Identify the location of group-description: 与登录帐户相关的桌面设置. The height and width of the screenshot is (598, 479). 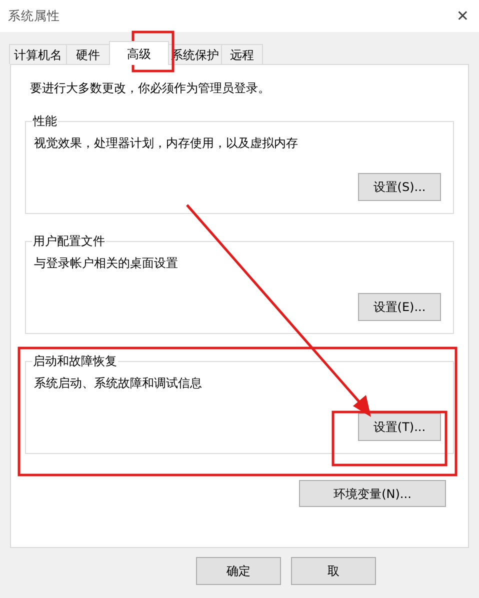
(106, 263).